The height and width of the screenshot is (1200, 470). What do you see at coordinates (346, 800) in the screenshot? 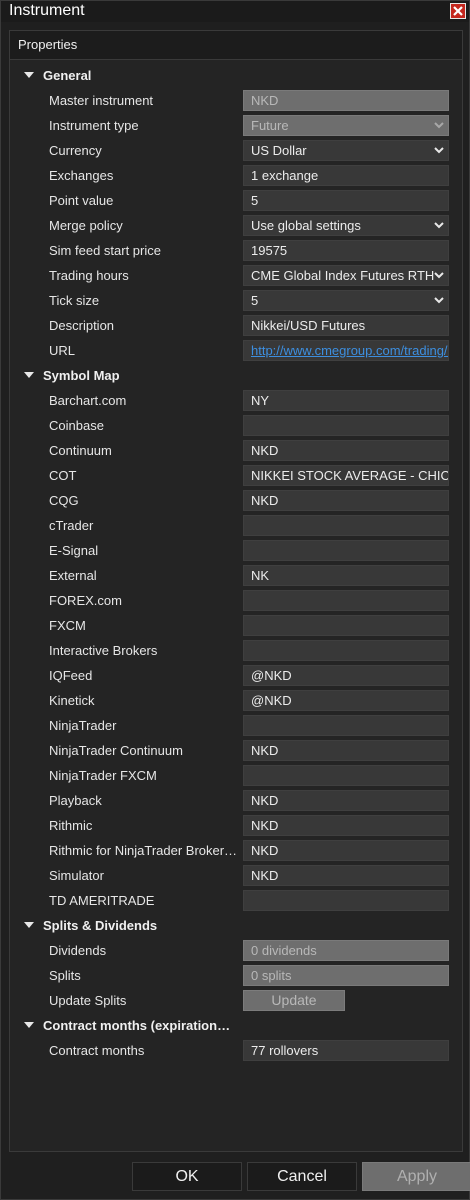
I see `field-playback: NKD` at bounding box center [346, 800].